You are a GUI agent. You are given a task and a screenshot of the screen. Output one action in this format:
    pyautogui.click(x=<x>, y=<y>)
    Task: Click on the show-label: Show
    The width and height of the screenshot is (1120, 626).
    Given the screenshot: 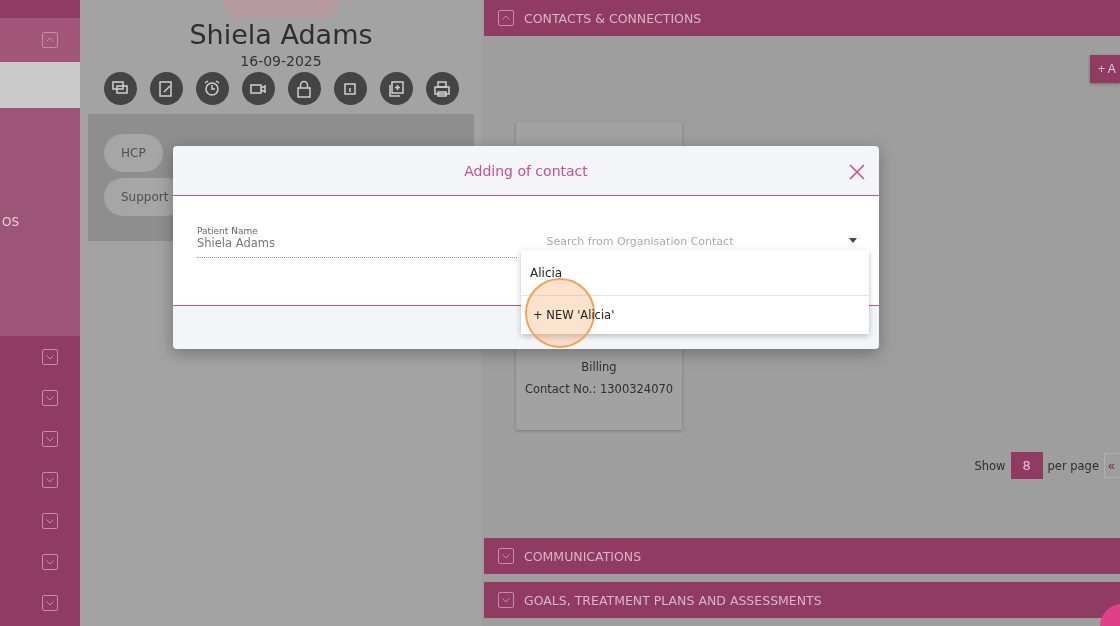 What is the action you would take?
    pyautogui.click(x=990, y=465)
    